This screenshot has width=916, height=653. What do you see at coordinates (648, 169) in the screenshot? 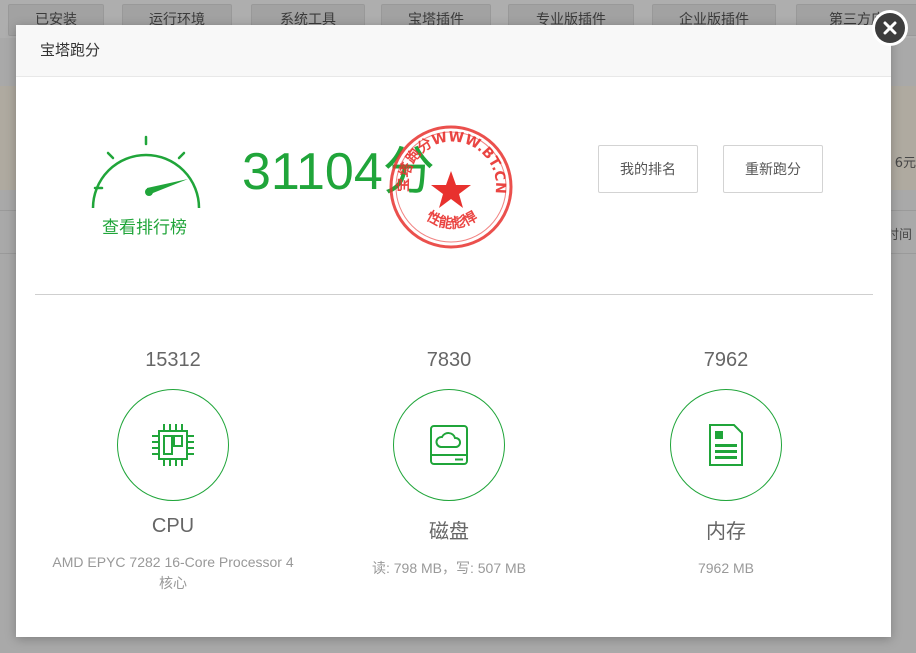
I see `my-rank-button: 我的排名` at bounding box center [648, 169].